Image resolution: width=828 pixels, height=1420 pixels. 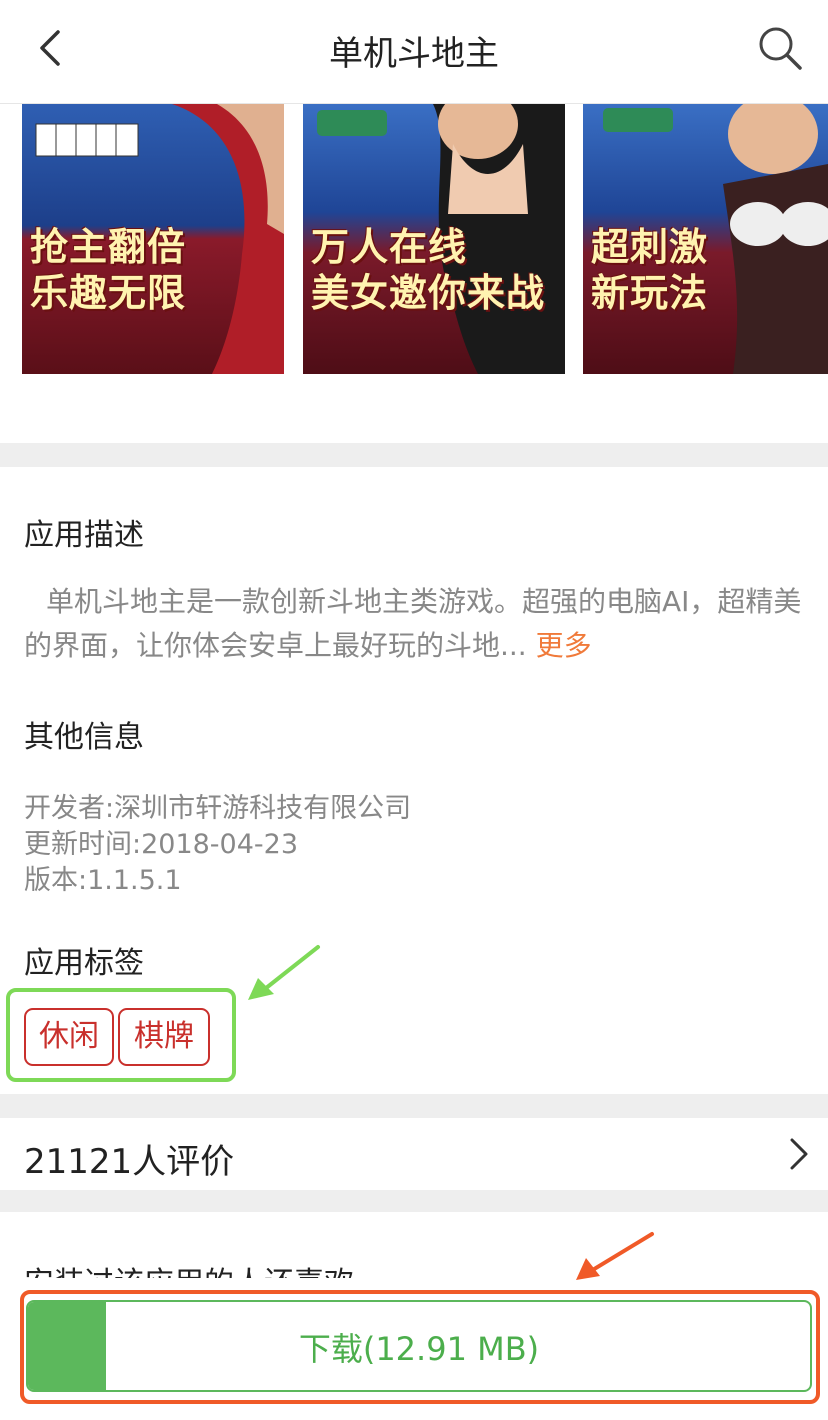 What do you see at coordinates (103, 880) in the screenshot?
I see `version-info: 版本:1.1.5.1` at bounding box center [103, 880].